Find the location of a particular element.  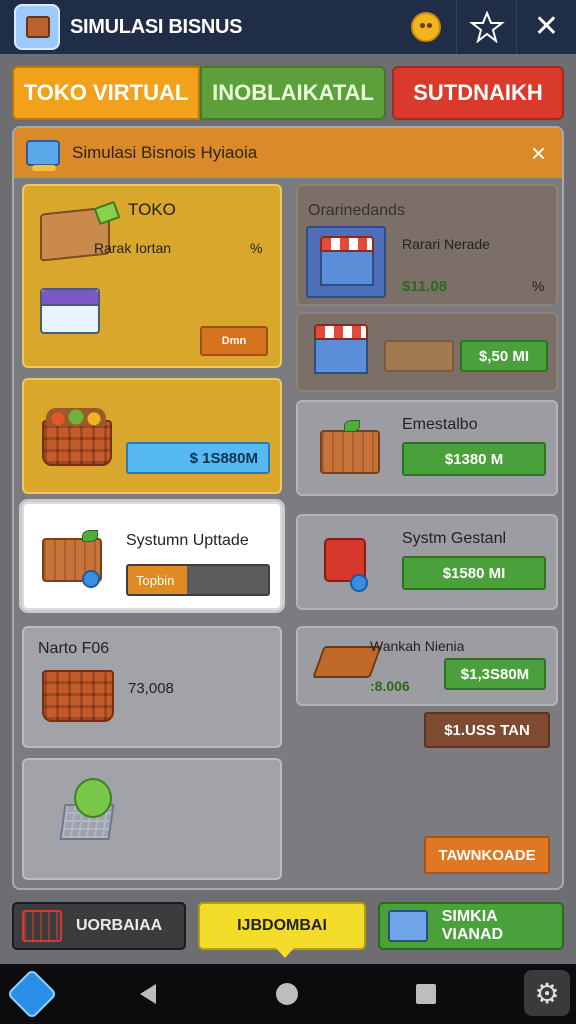

basket-card: $ 1S880M is located at coordinates (152, 436).